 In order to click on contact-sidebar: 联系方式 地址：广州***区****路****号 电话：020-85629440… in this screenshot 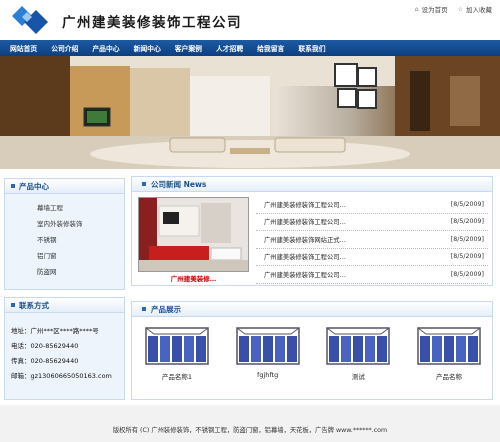, I will do `click(64, 348)`.